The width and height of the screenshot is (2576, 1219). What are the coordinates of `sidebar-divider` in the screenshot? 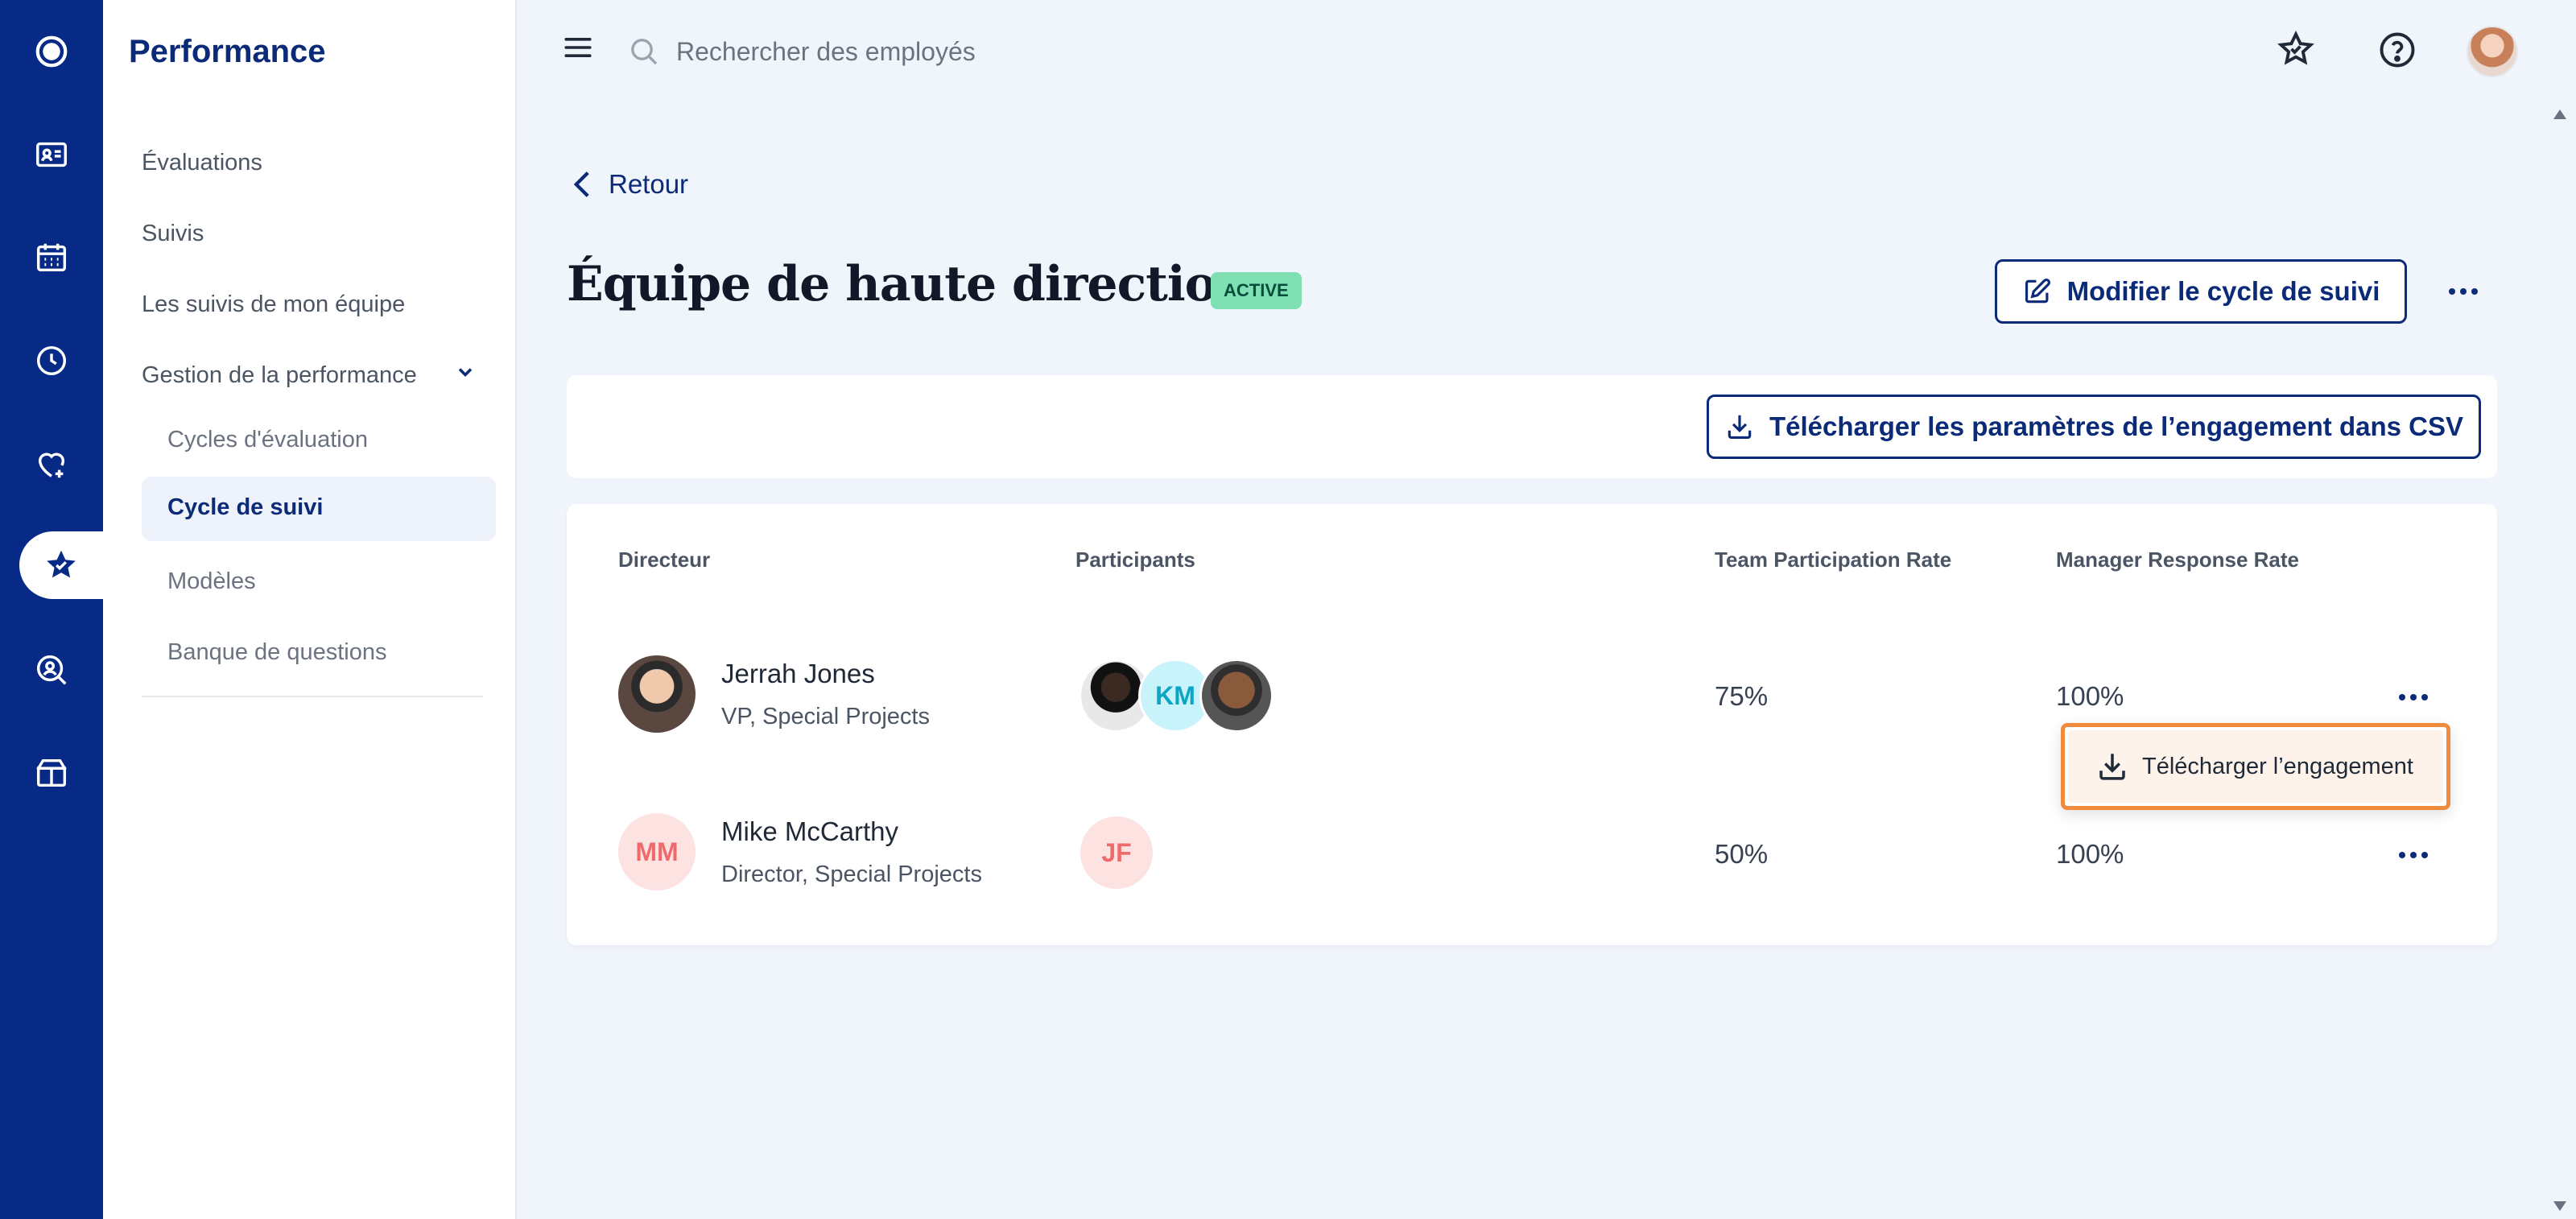 It's located at (312, 697).